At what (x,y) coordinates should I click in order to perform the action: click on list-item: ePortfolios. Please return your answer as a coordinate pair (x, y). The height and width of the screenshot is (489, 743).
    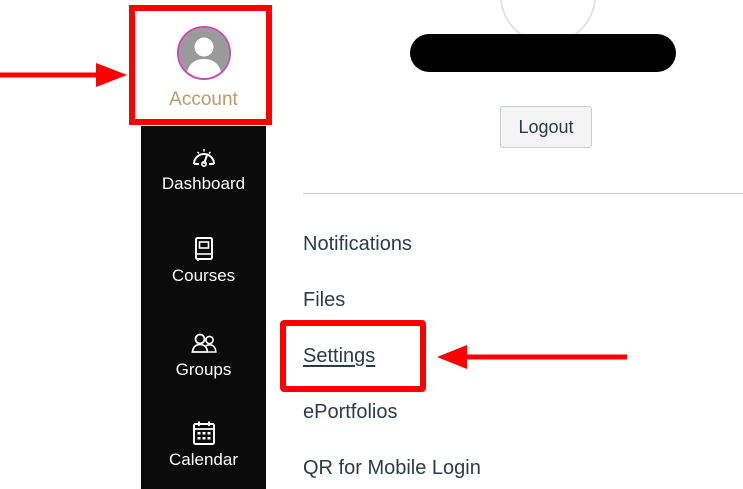
    Looking at the image, I should click on (392, 426).